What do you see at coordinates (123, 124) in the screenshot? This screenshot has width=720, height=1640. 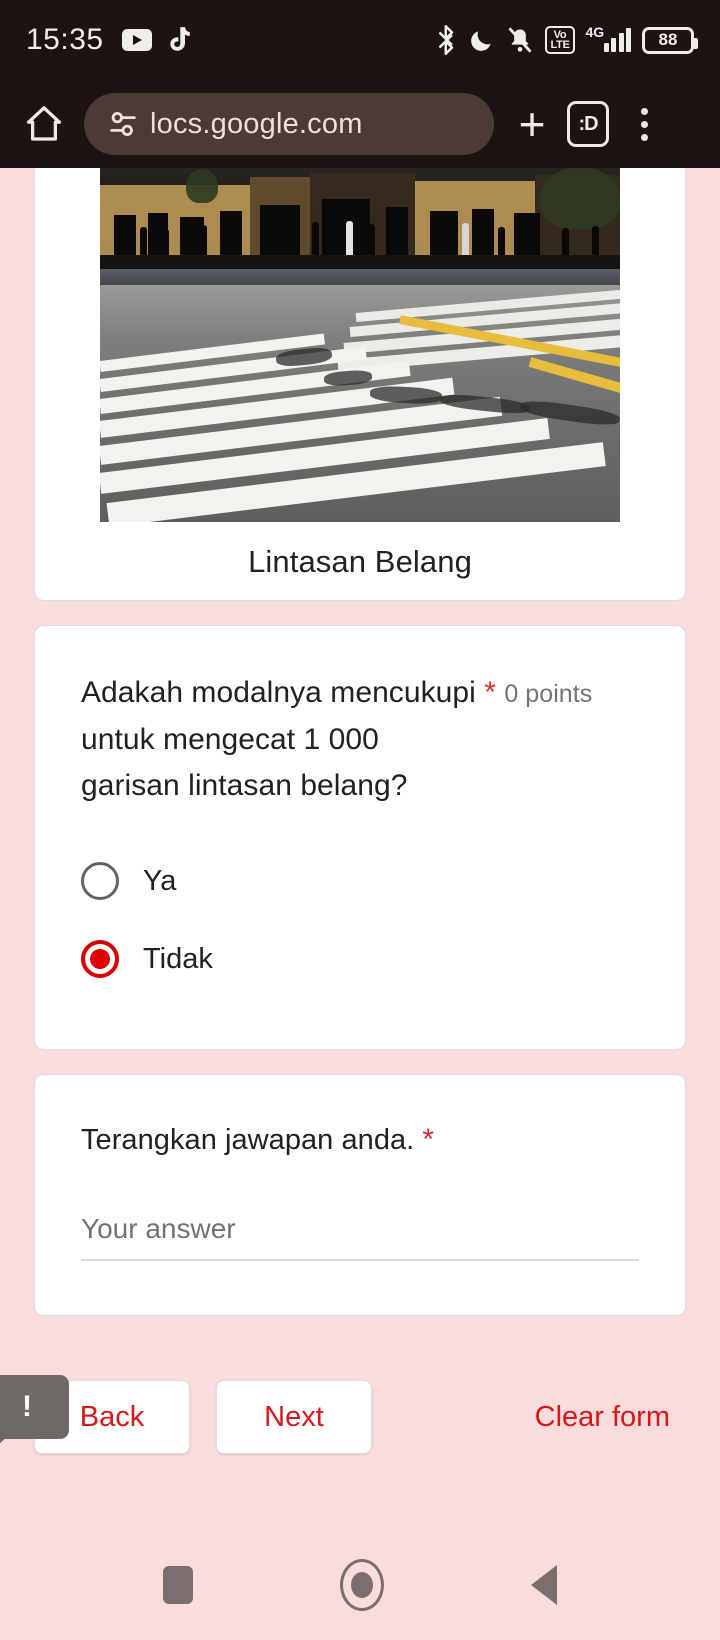 I see `tune-icon` at bounding box center [123, 124].